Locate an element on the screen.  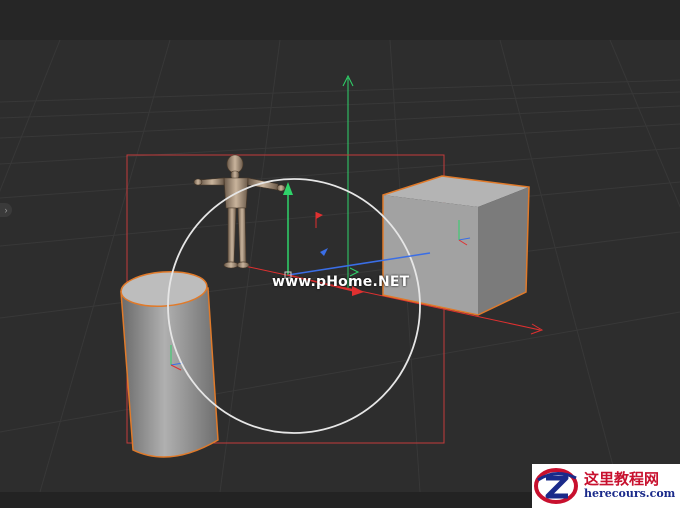
watermark-text: www.pHome.NET is located at coordinates (341, 282).